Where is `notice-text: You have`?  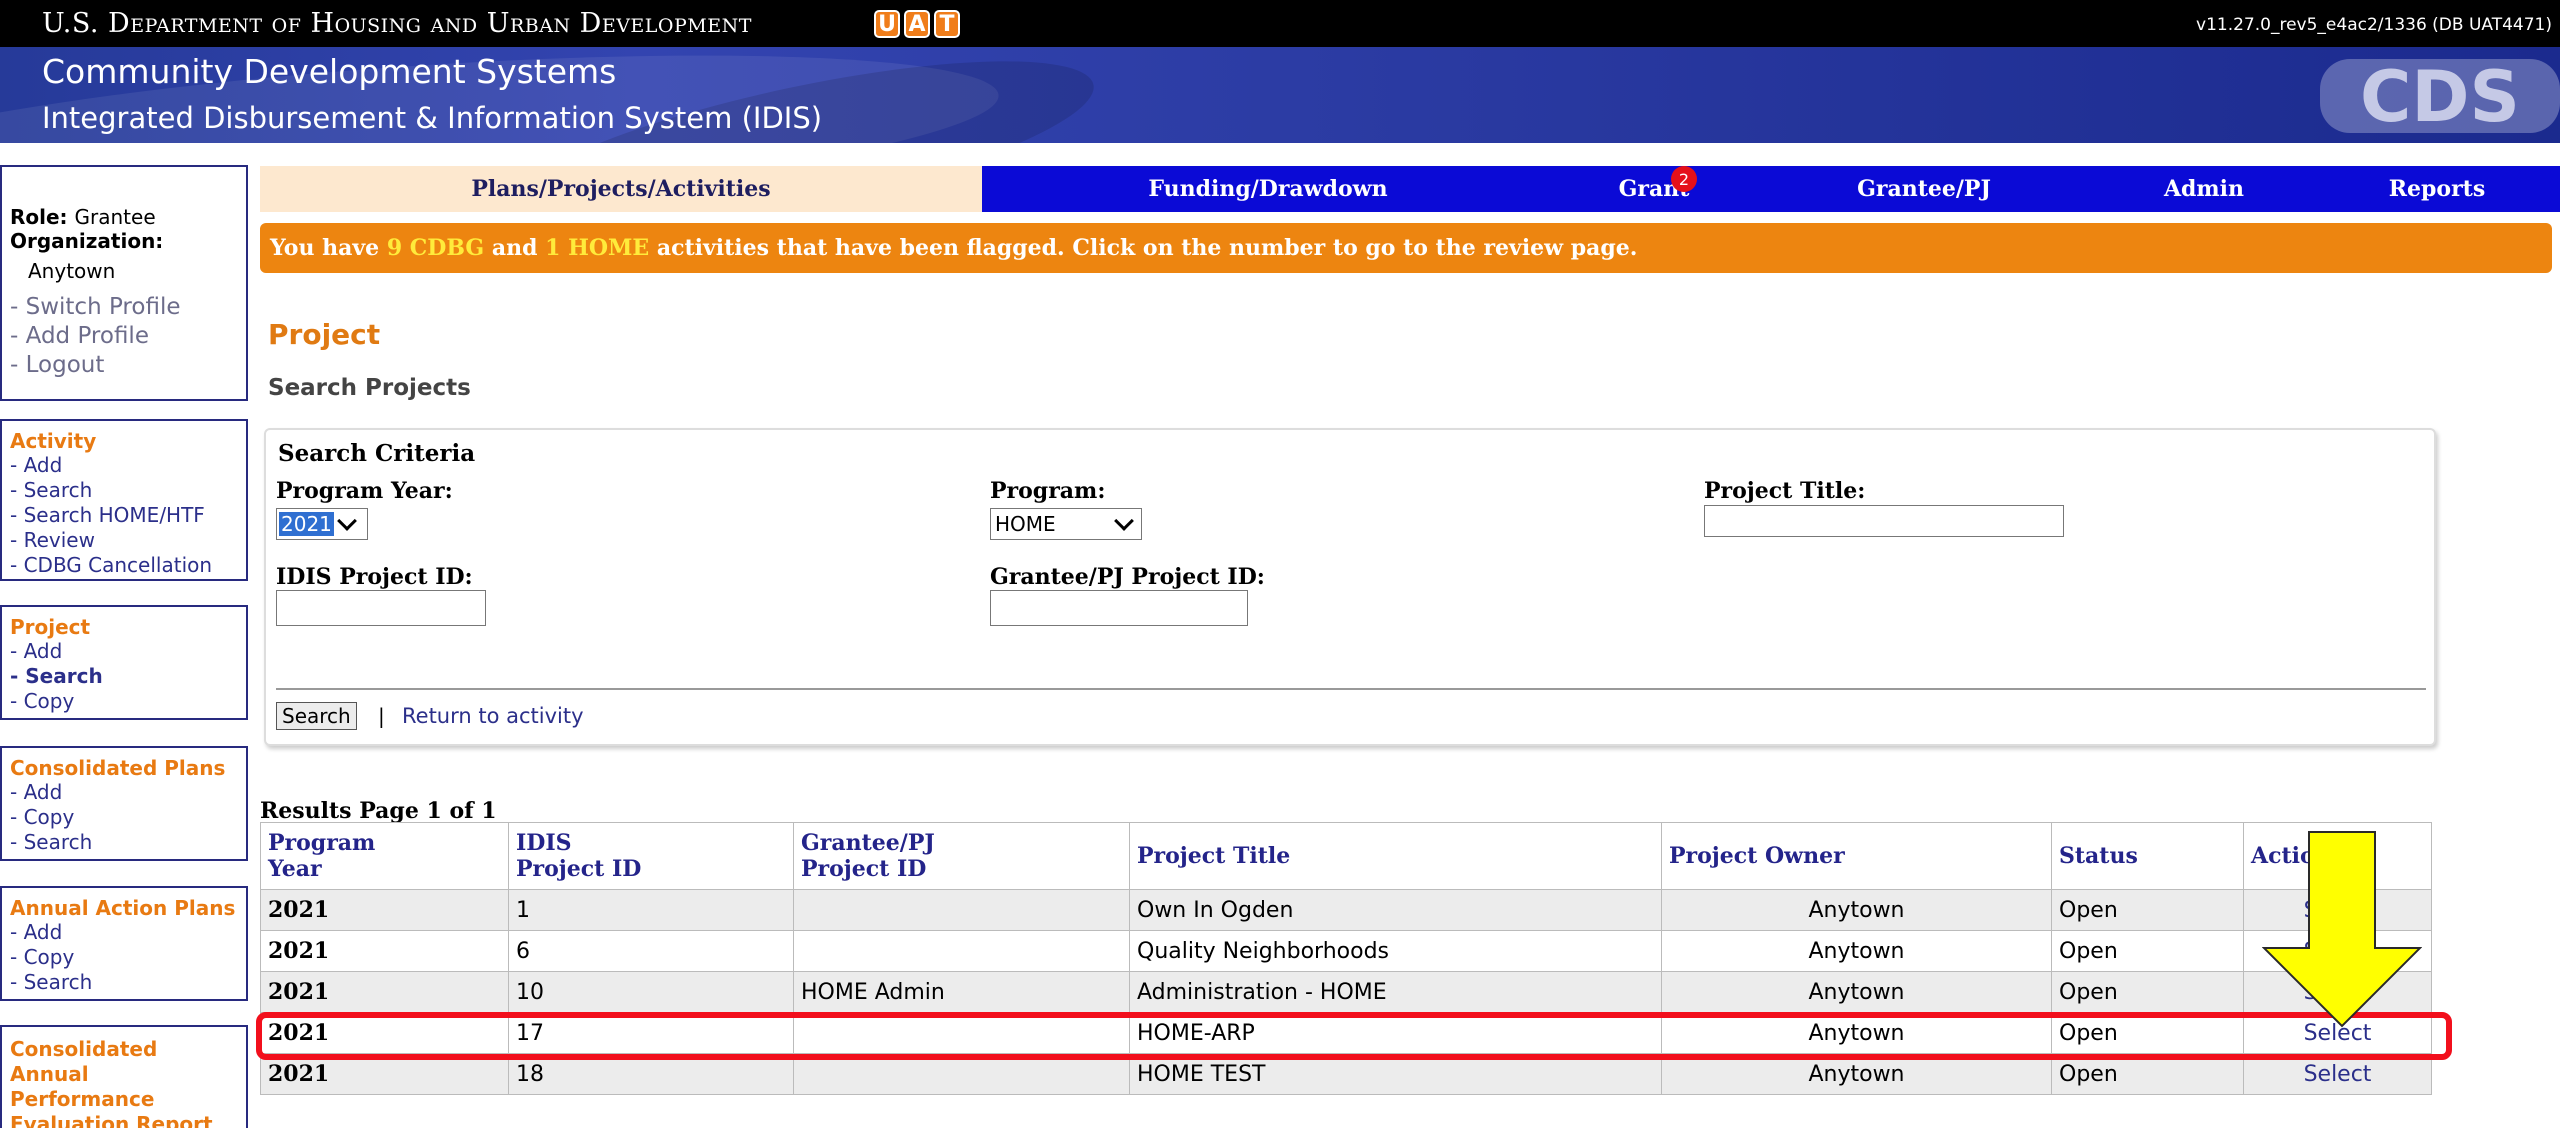 notice-text: You have is located at coordinates (328, 248).